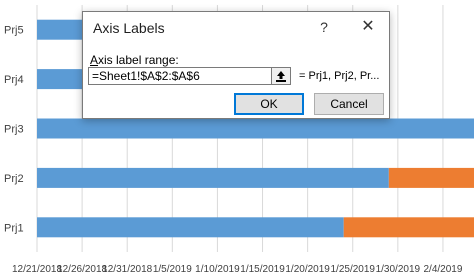  I want to click on dialog-title-bar: Axis Labels ? ✕, so click(236, 27).